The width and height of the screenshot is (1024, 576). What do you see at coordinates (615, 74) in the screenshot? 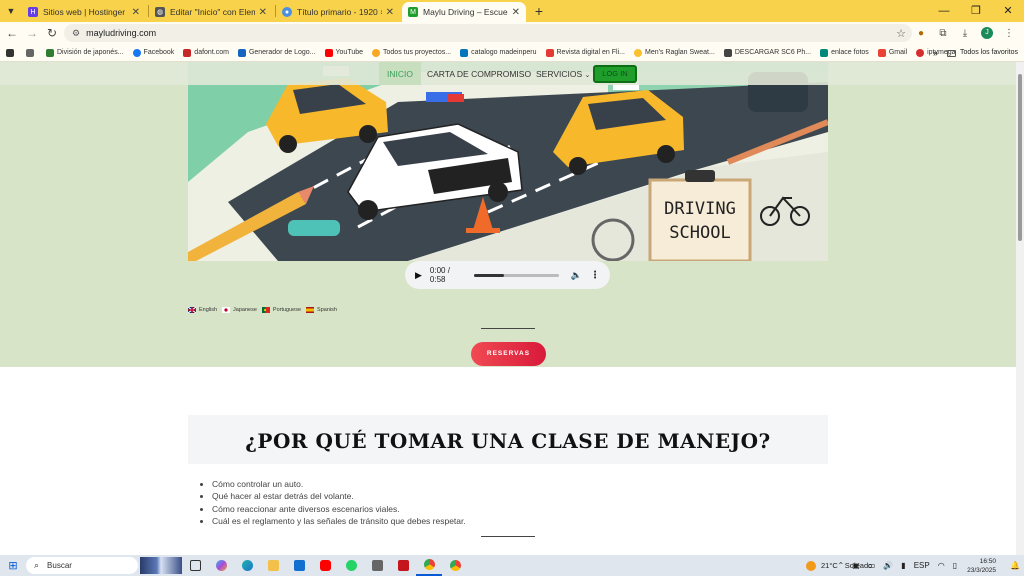
I see `login-button: LOG IN` at bounding box center [615, 74].